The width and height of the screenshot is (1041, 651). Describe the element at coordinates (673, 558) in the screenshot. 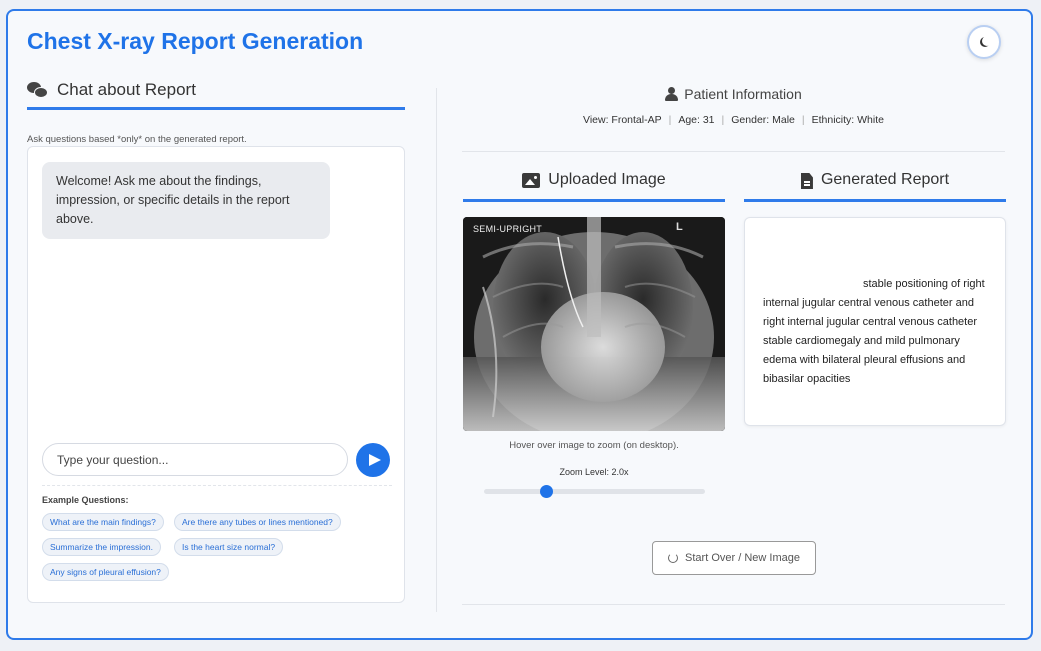

I see `refresh-icon` at that location.